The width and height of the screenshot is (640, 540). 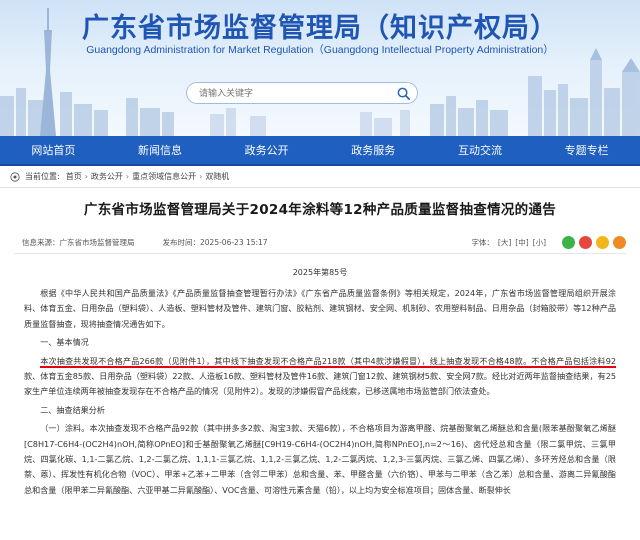 I want to click on article-source: 信息来源：广东省市场监督管理局, so click(x=78, y=242).